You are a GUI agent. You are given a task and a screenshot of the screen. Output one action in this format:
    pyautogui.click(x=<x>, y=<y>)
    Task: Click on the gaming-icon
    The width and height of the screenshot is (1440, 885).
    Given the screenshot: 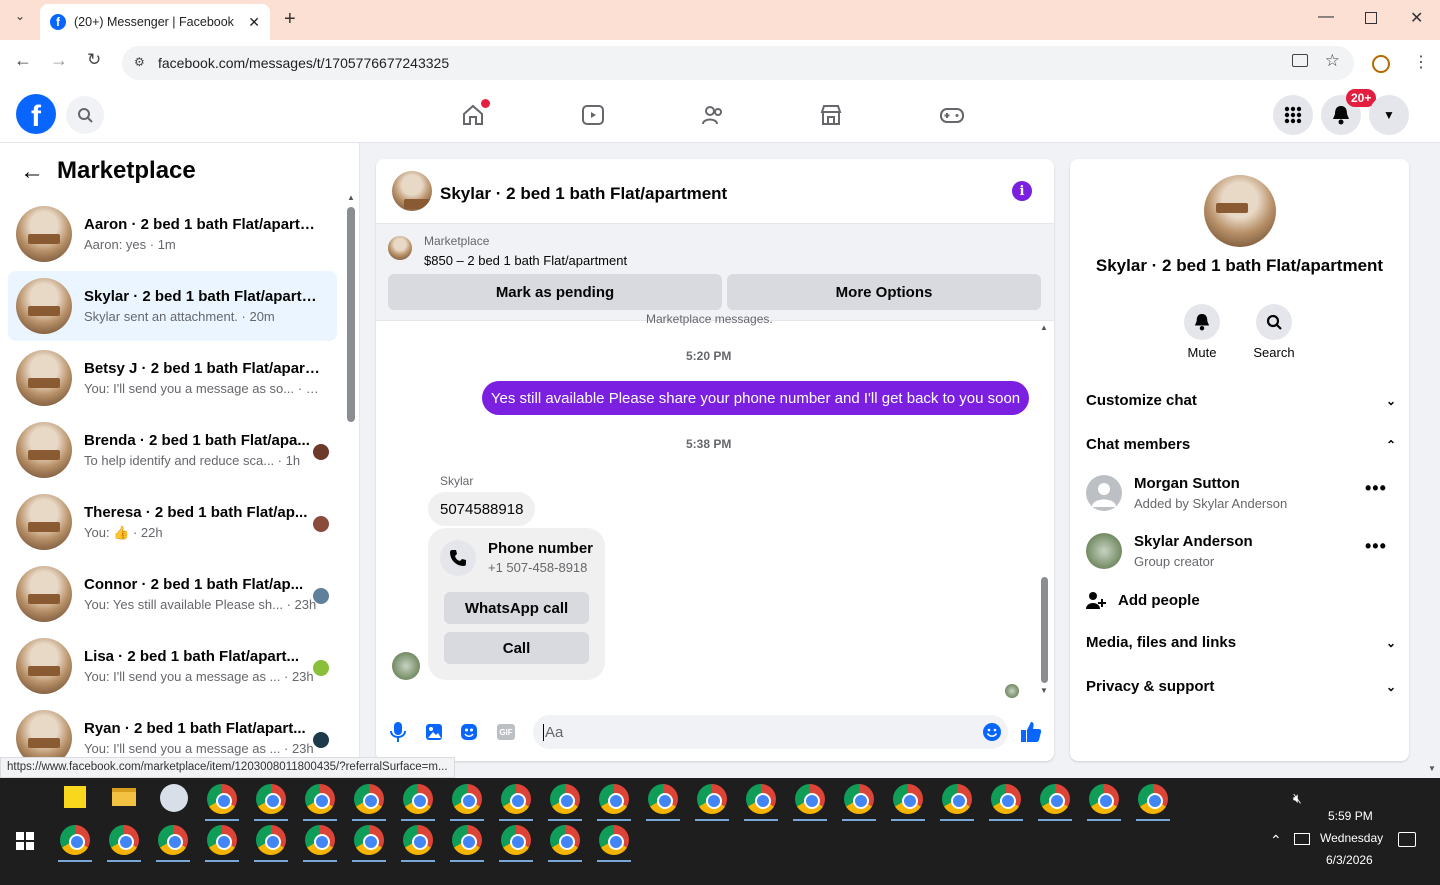 What is the action you would take?
    pyautogui.click(x=952, y=117)
    